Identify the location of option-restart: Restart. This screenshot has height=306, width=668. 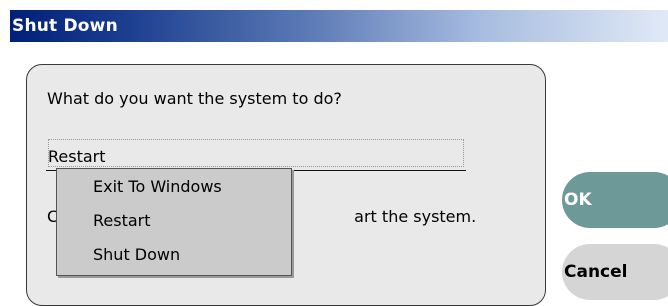
(122, 220).